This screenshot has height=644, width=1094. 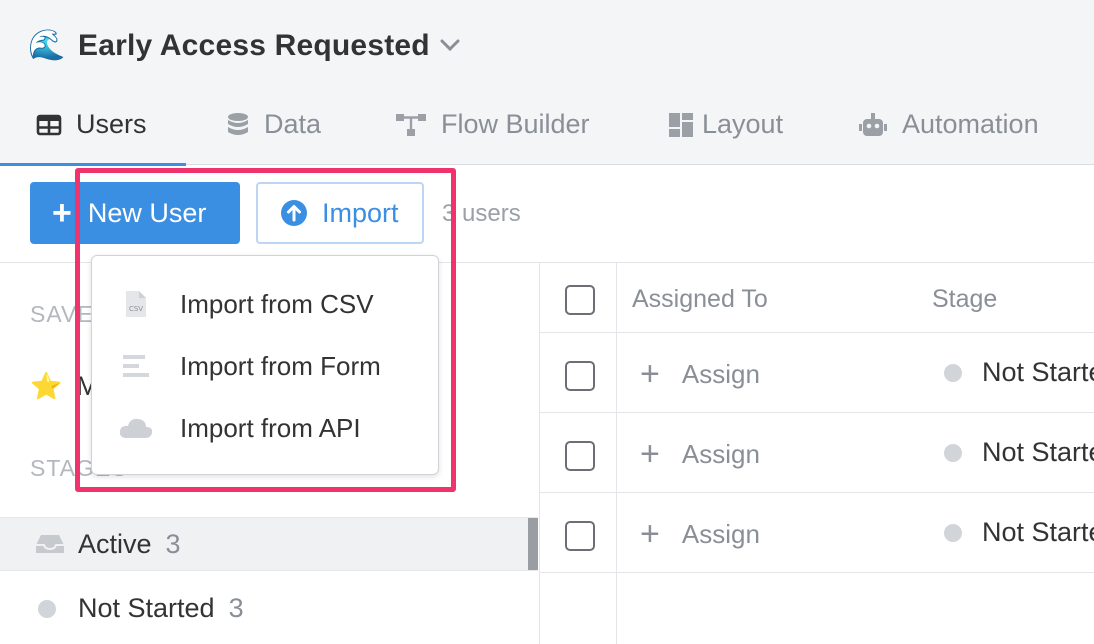 I want to click on page-title-row: 🌊 Early Access Requested, so click(x=244, y=46).